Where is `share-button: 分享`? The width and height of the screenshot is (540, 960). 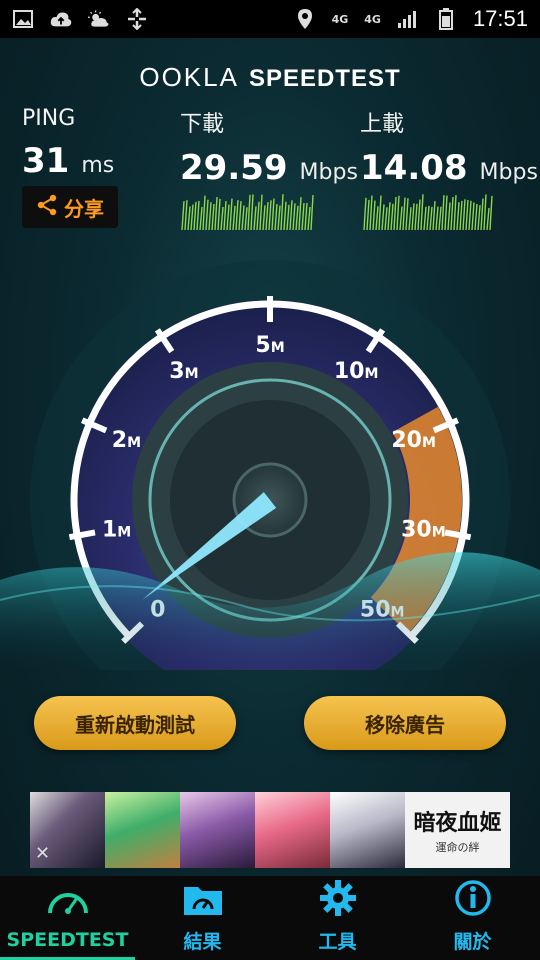
share-button: 分享 is located at coordinates (70, 207).